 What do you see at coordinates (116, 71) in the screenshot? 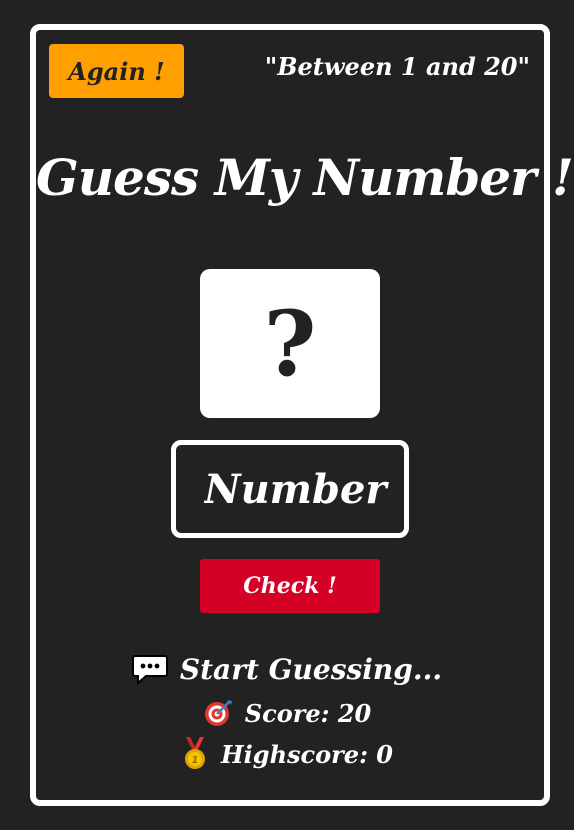
I see `again-button: Again !` at bounding box center [116, 71].